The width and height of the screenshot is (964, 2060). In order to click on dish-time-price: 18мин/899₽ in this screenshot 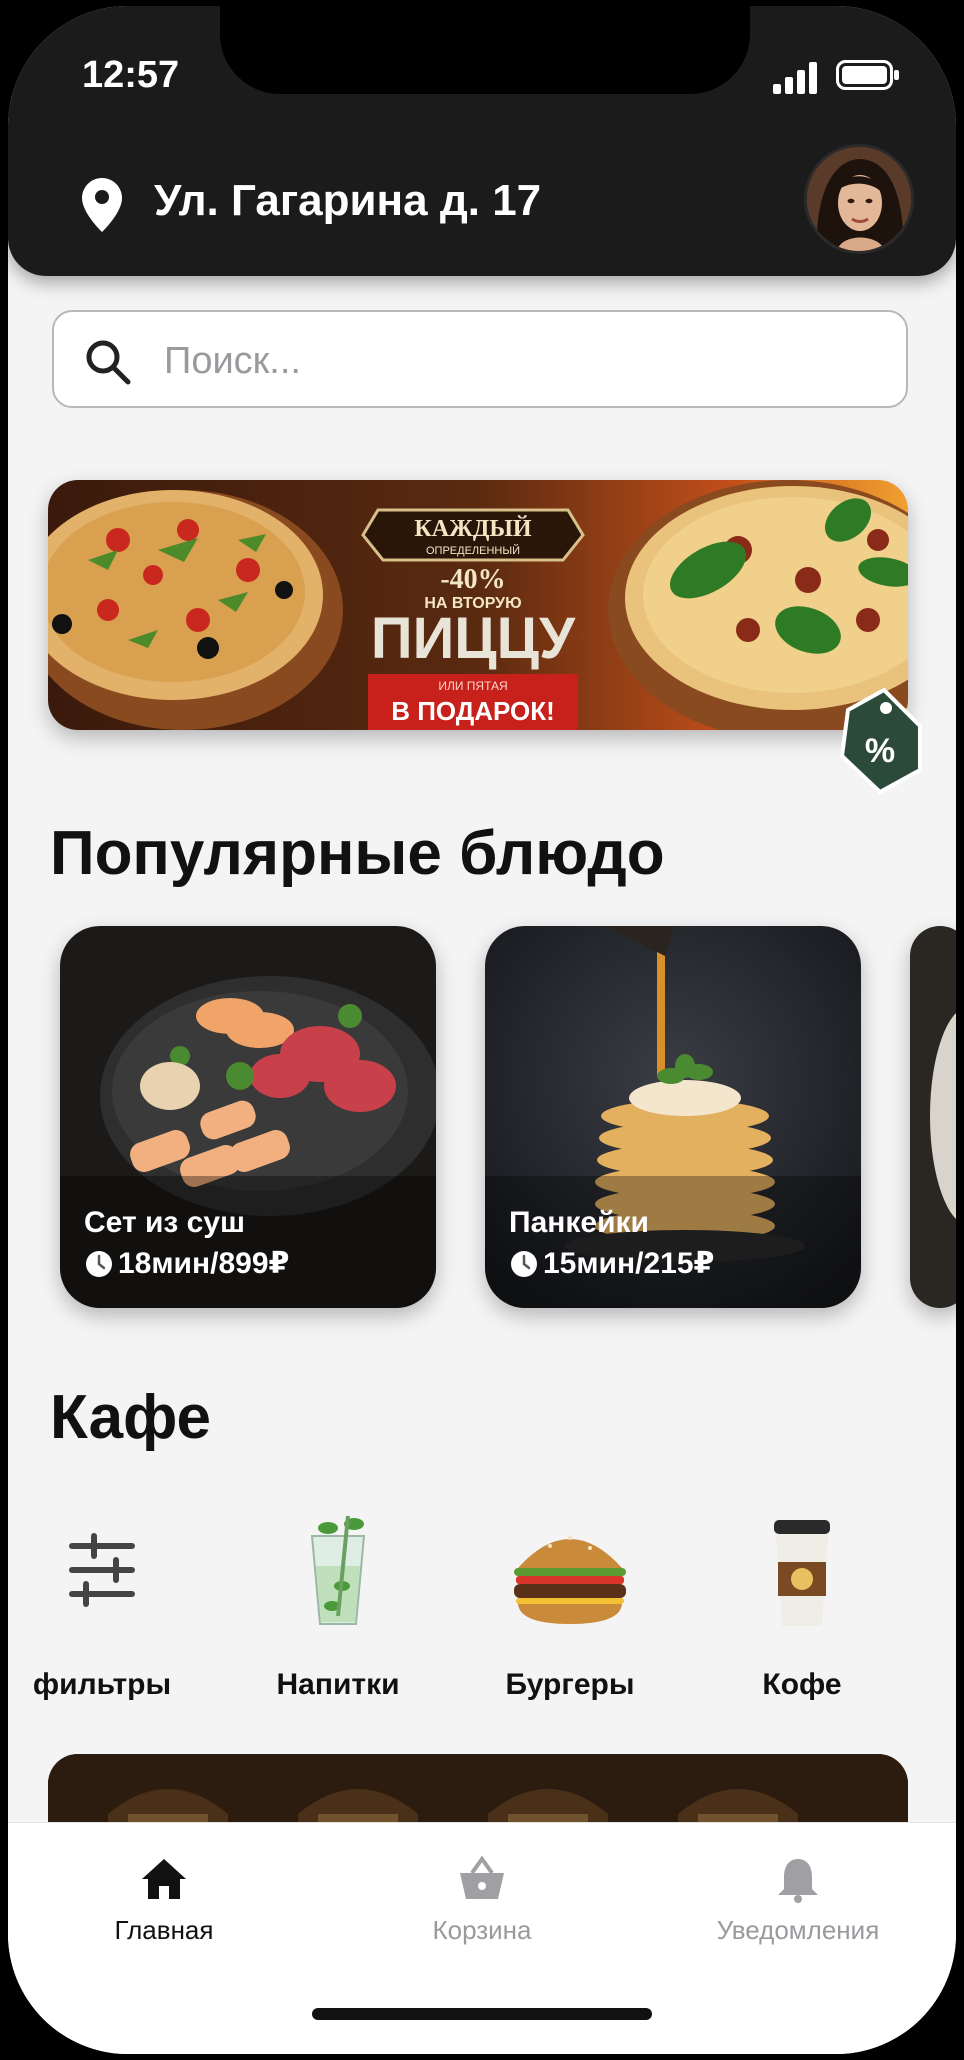, I will do `click(204, 1263)`.